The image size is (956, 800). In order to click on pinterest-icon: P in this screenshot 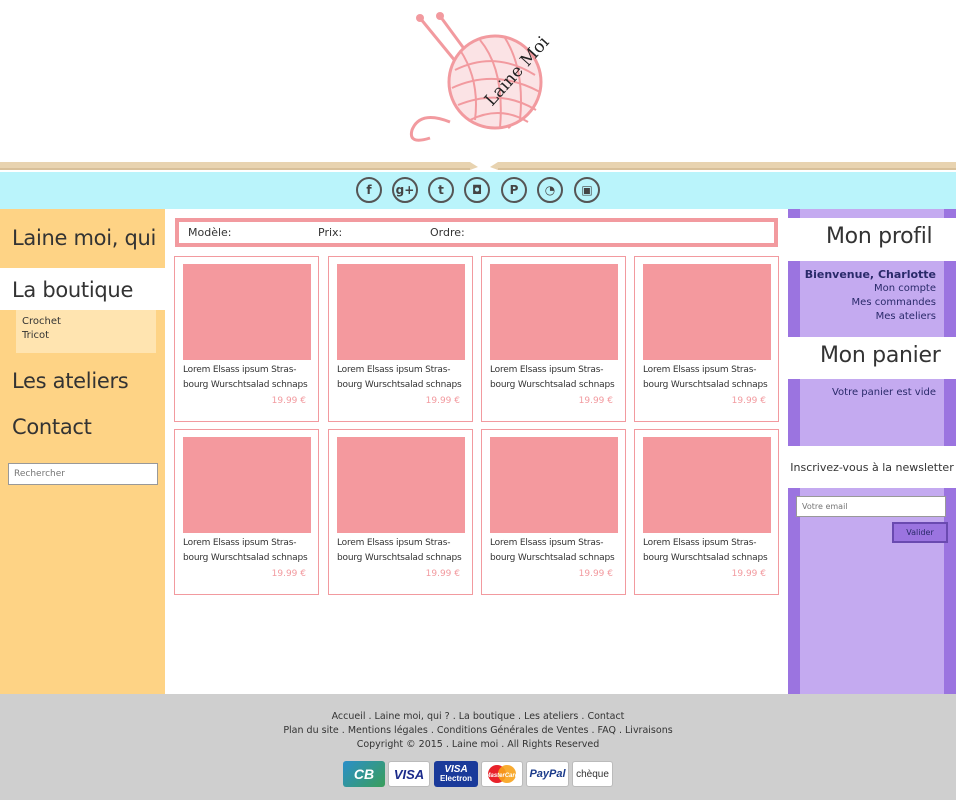, I will do `click(514, 190)`.